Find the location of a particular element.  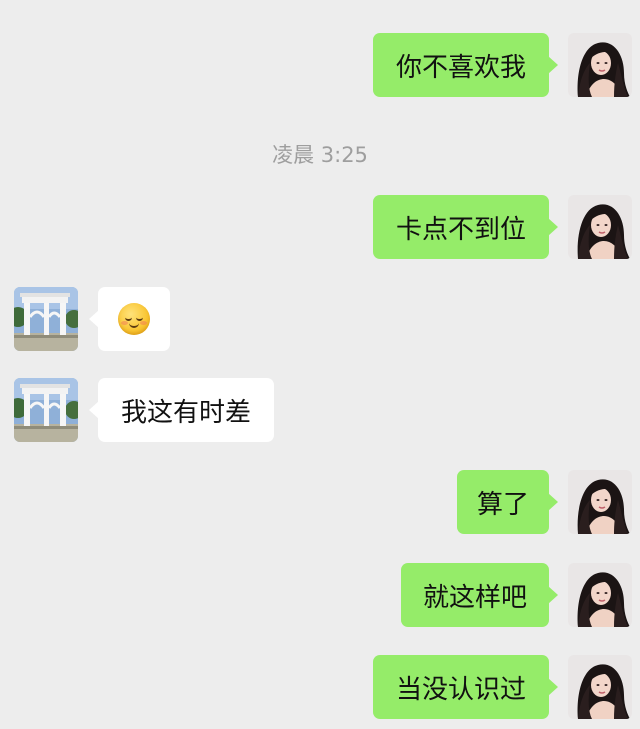

message-bubble-received-emoji is located at coordinates (129, 319).